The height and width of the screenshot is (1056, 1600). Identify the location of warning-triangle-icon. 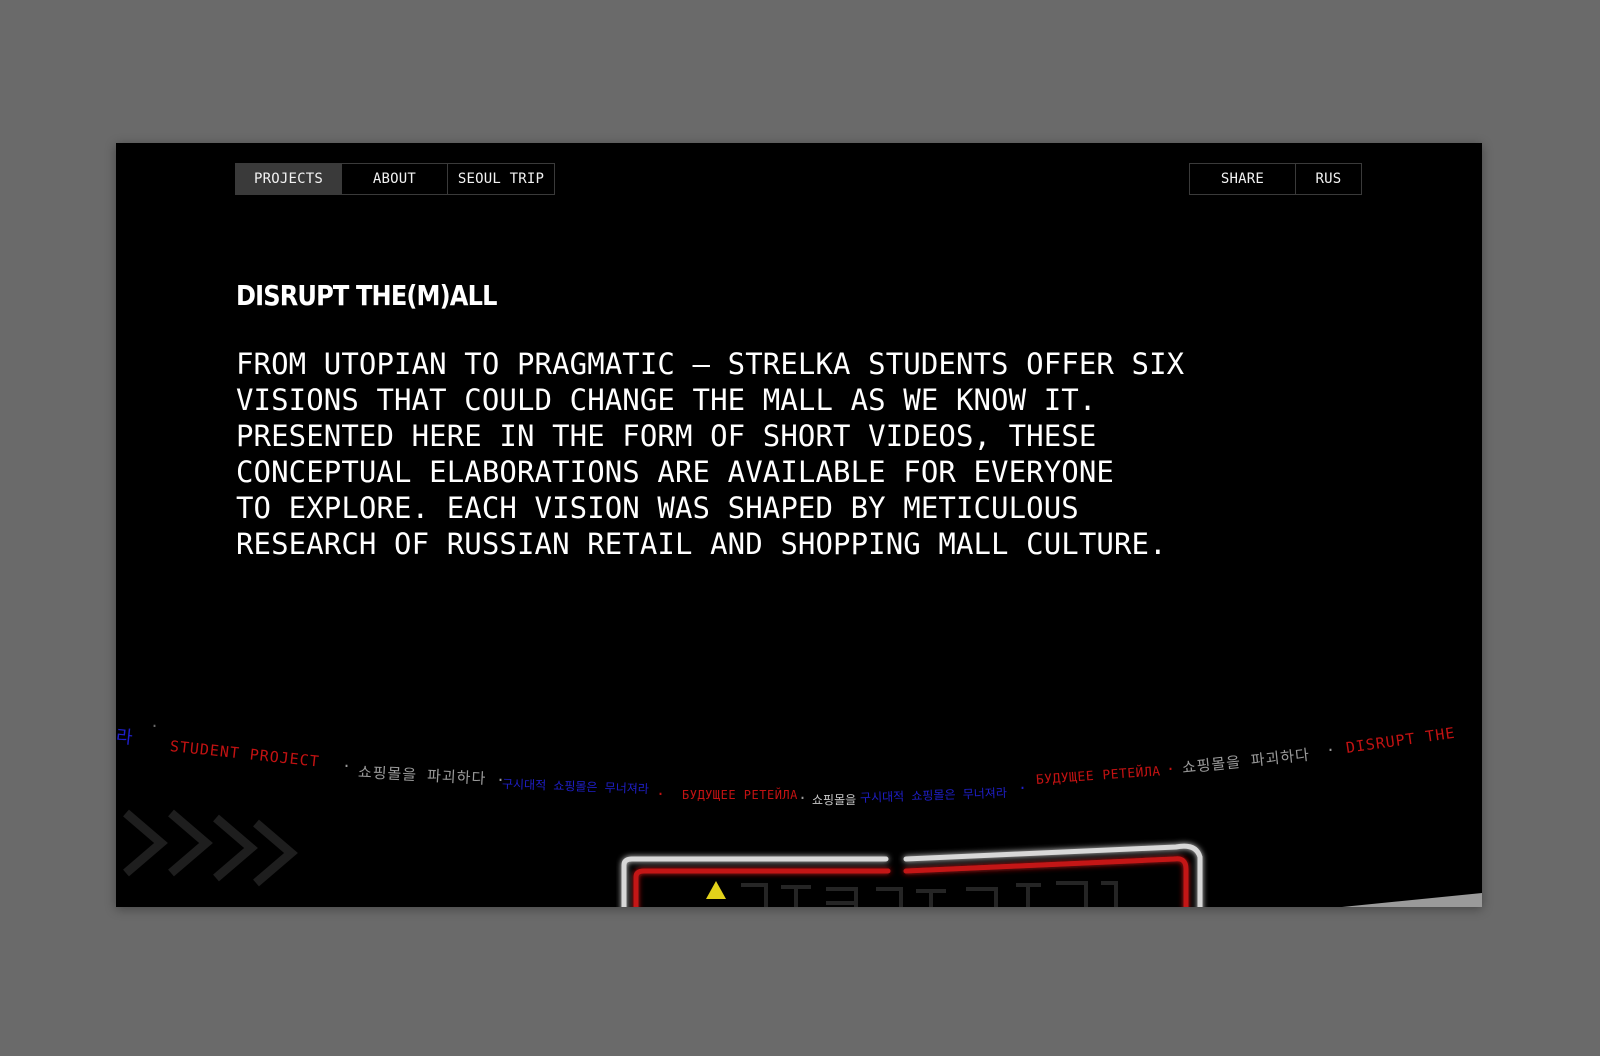
(716, 890).